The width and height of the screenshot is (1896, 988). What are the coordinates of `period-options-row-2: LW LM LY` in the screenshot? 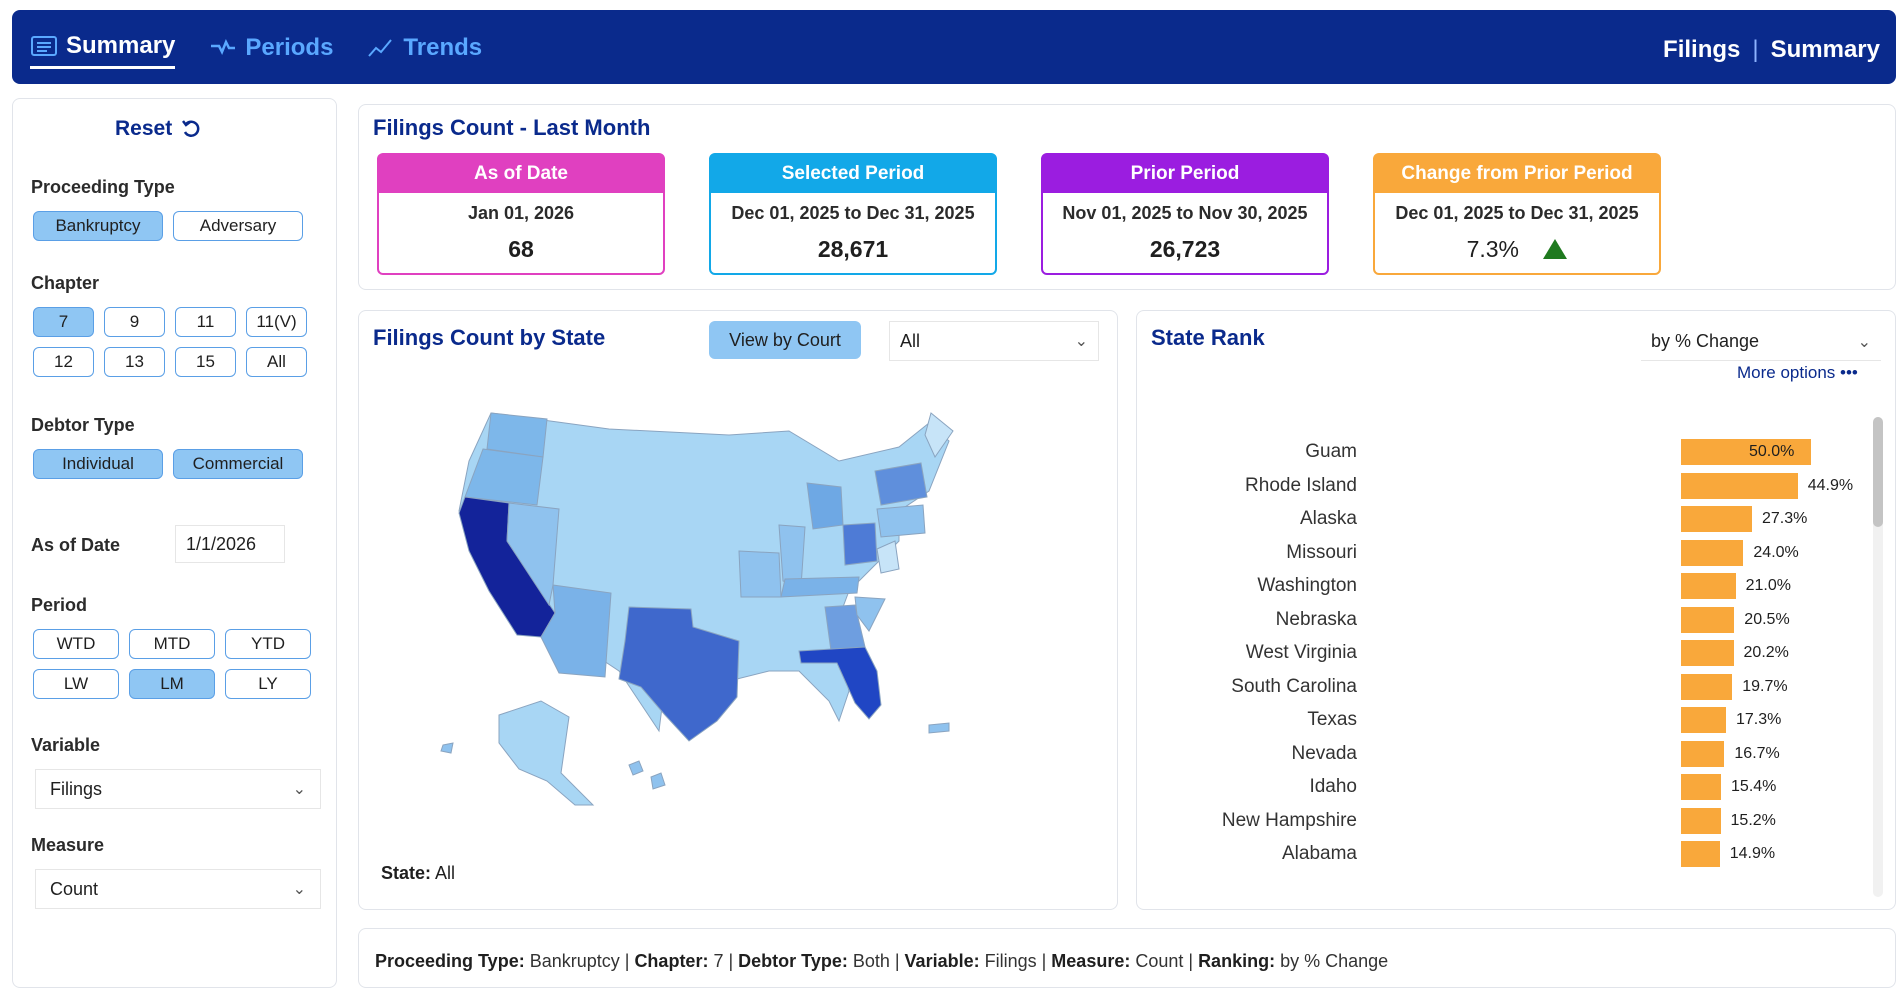 It's located at (172, 684).